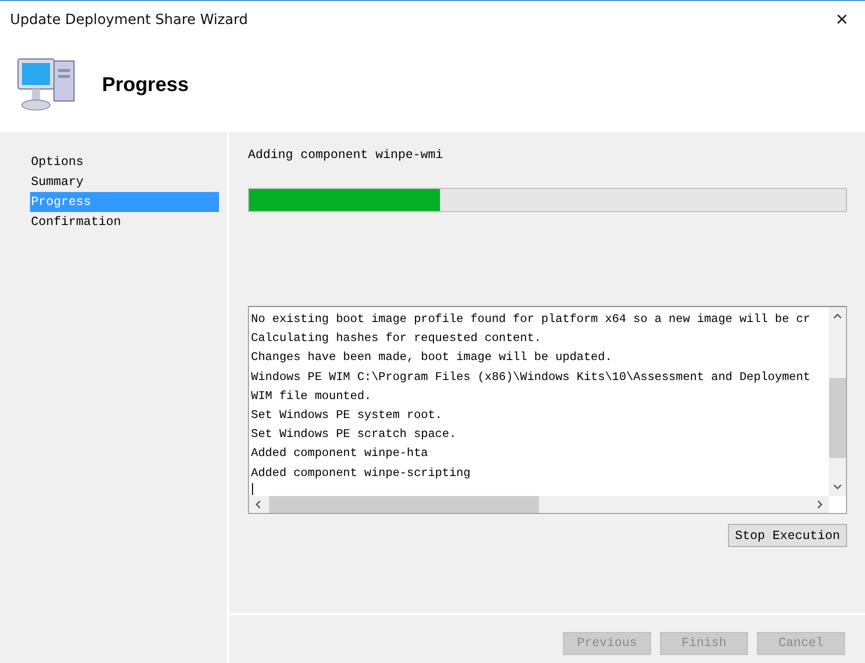 The width and height of the screenshot is (865, 663). What do you see at coordinates (124, 182) in the screenshot?
I see `sidebar-item: Summary` at bounding box center [124, 182].